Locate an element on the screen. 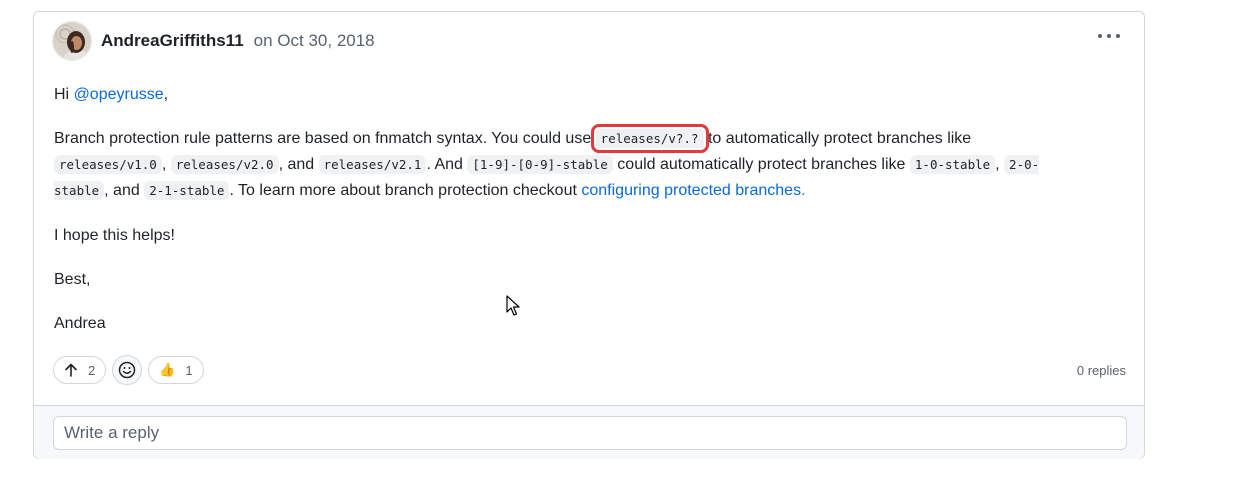 This screenshot has height=487, width=1238. kebab-icon is located at coordinates (1110, 36).